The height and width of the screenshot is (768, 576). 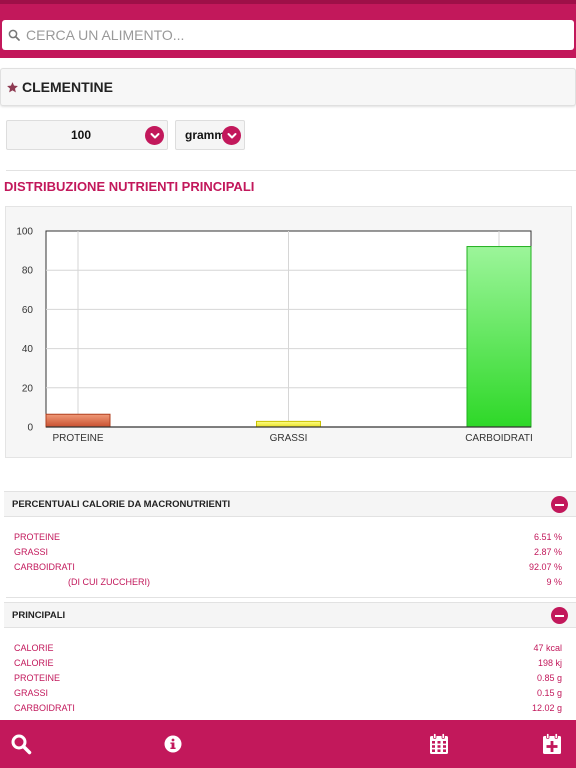 I want to click on list-item: (DI CUI ZUCCHERI) 9 %, so click(x=288, y=584).